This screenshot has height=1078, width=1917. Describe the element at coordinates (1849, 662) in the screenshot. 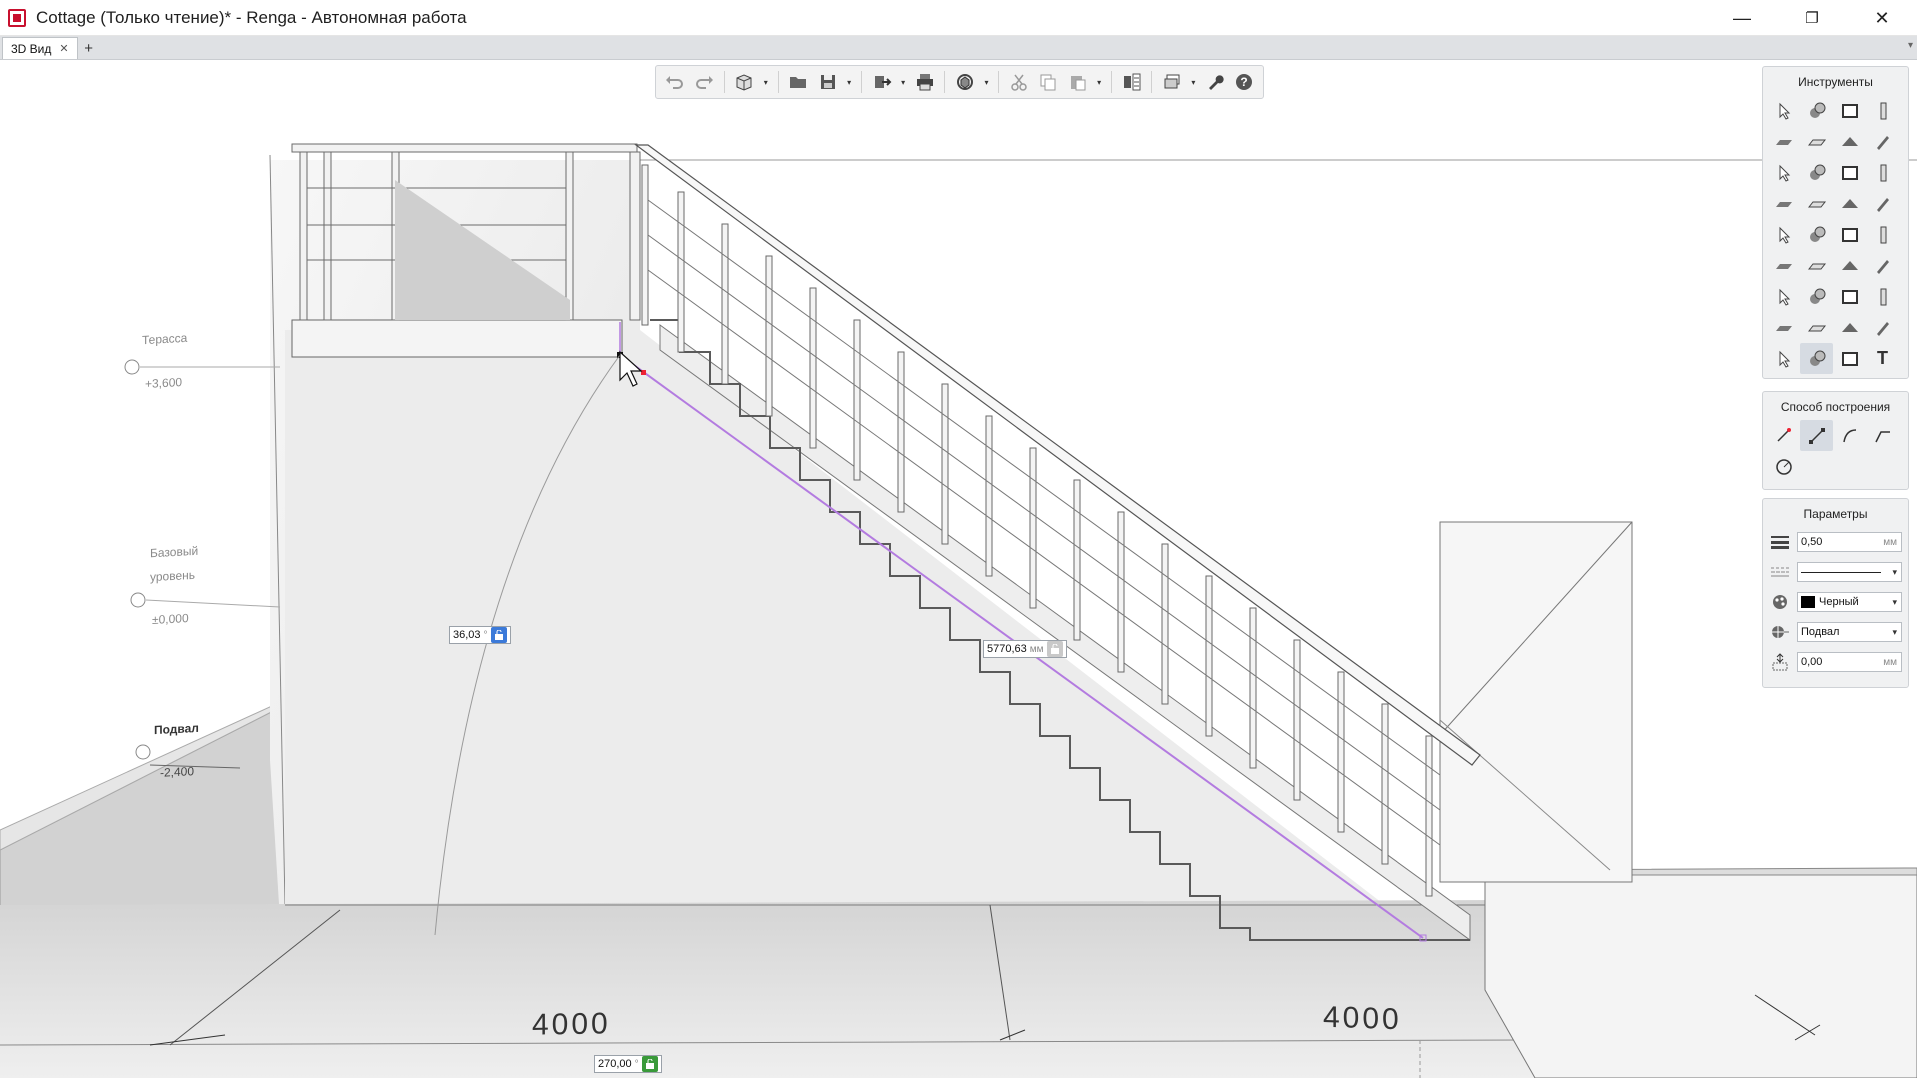

I see `offset-input: 0,00 мм` at that location.